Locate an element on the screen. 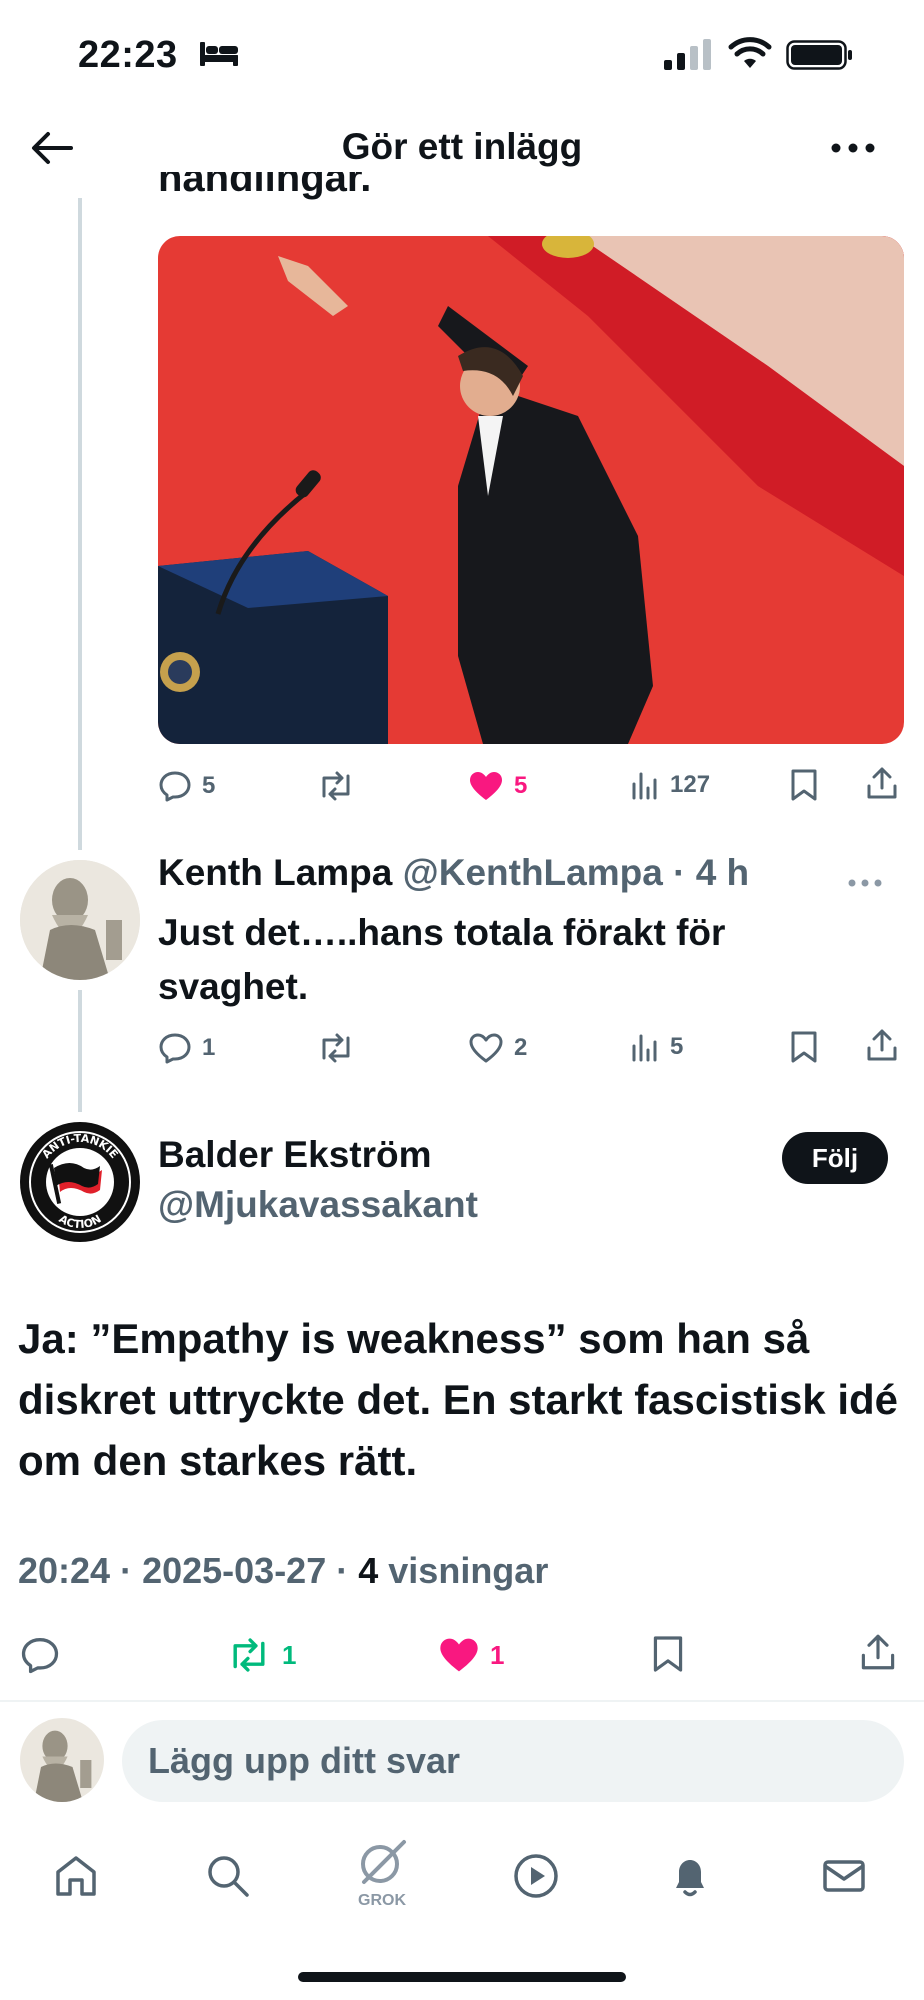 The height and width of the screenshot is (2000, 924). nav-home is located at coordinates (76, 1876).